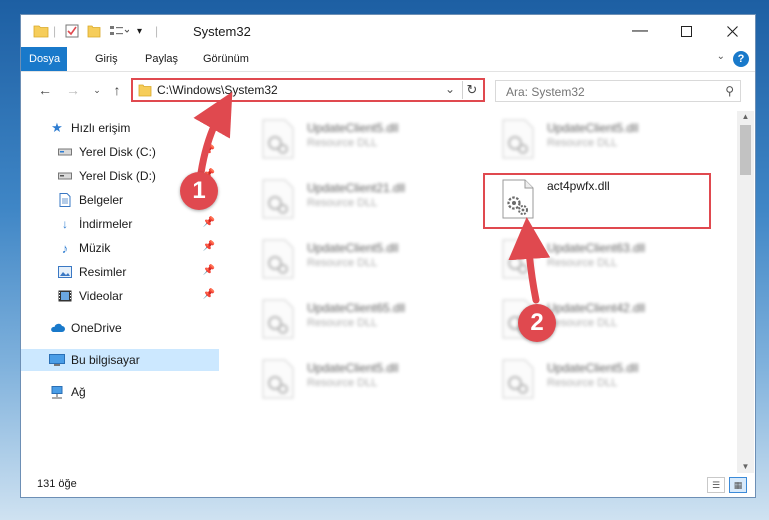  Describe the element at coordinates (741, 59) in the screenshot. I see `help-icon: ?` at that location.